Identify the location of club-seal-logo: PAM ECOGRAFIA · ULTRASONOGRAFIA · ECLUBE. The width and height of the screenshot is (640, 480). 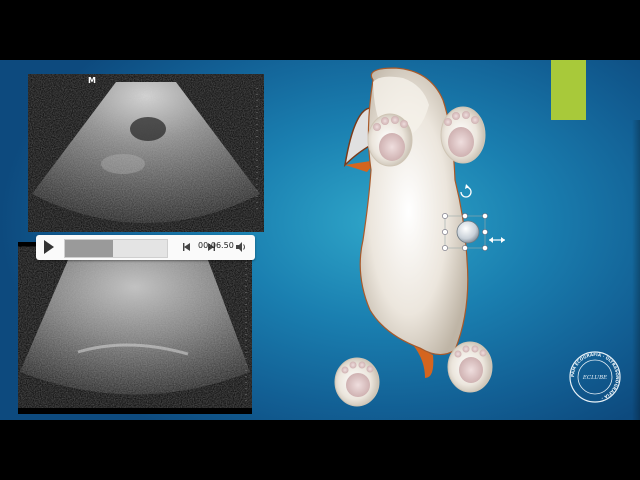
(595, 377).